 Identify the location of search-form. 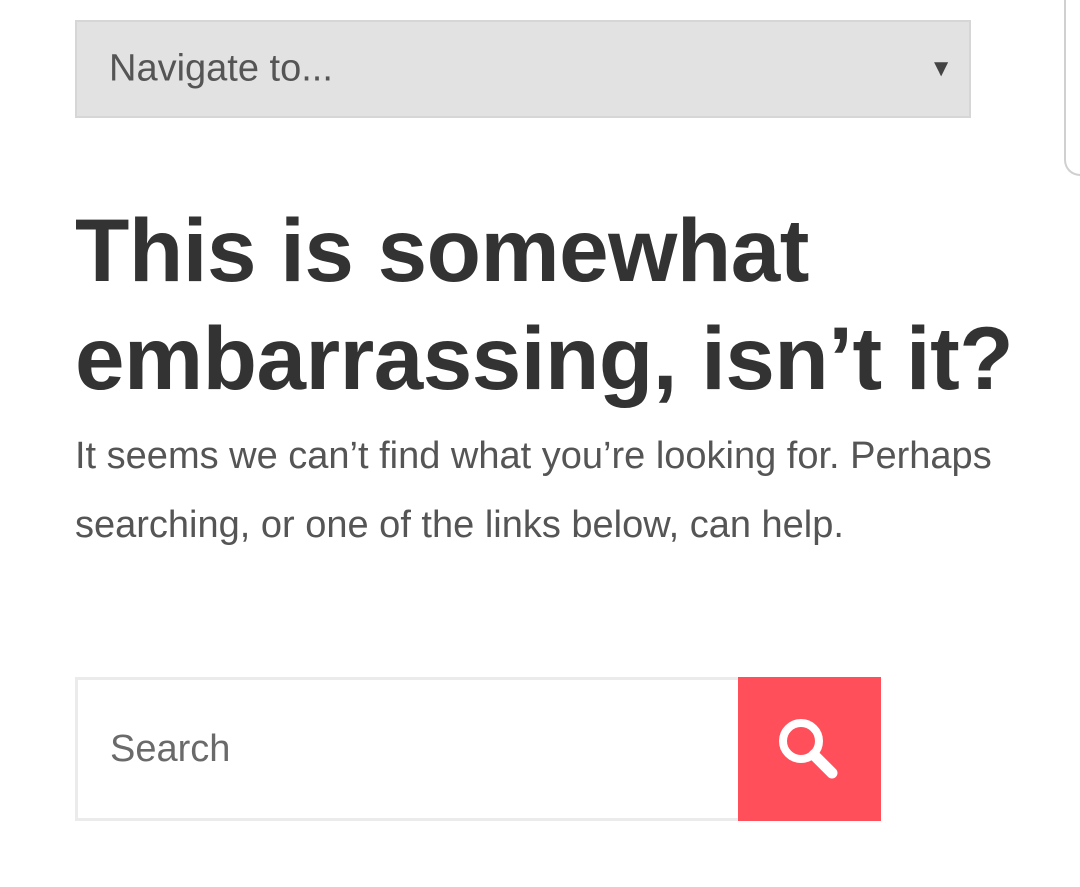
(478, 749).